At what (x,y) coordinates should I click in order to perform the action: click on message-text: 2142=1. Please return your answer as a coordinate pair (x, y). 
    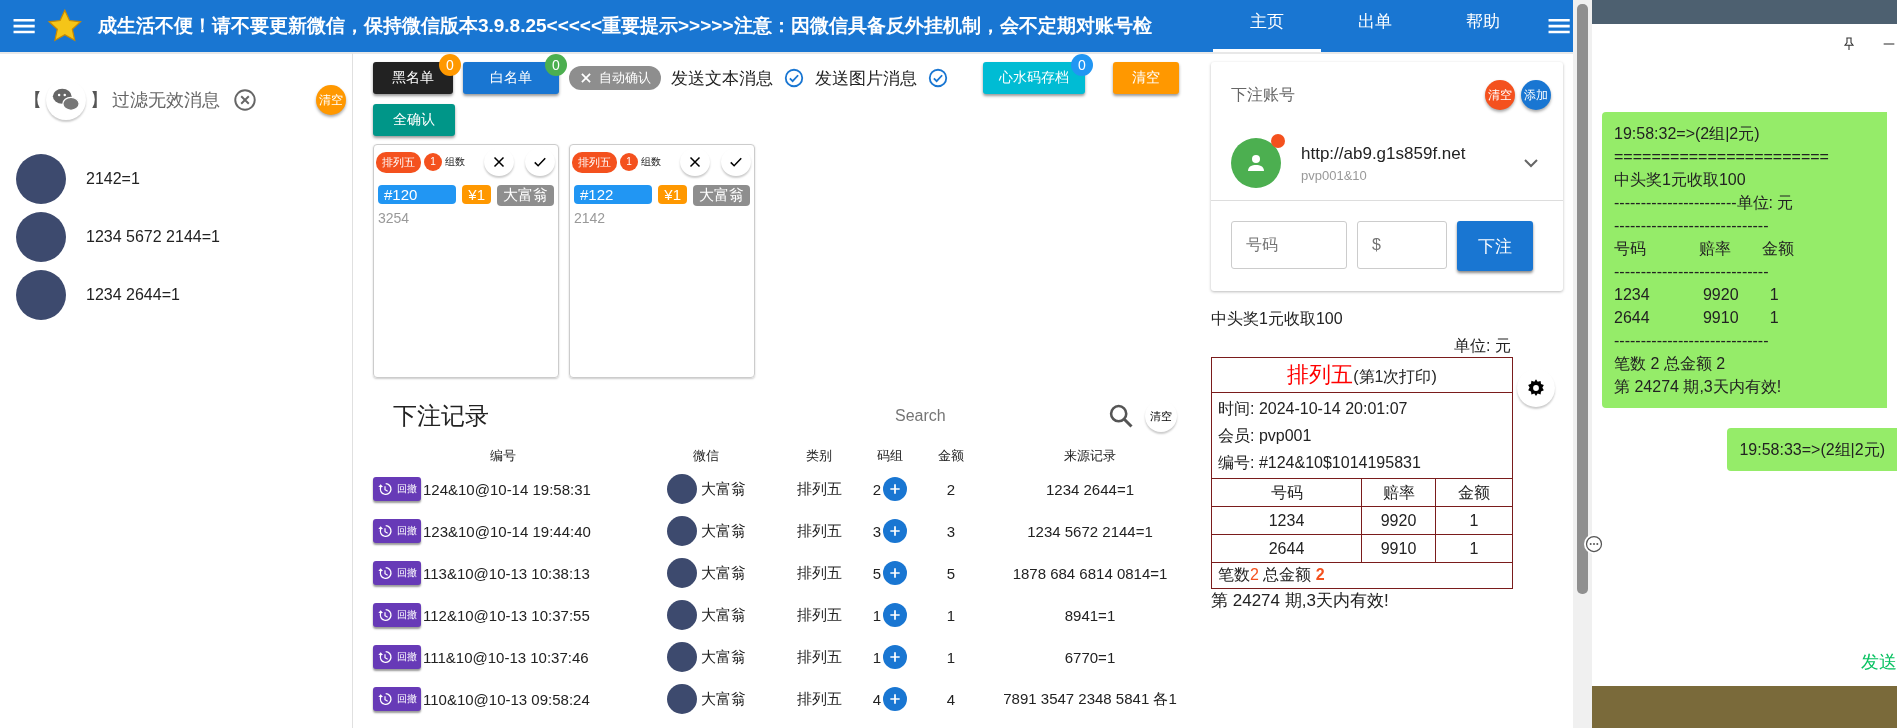
    Looking at the image, I should click on (113, 179).